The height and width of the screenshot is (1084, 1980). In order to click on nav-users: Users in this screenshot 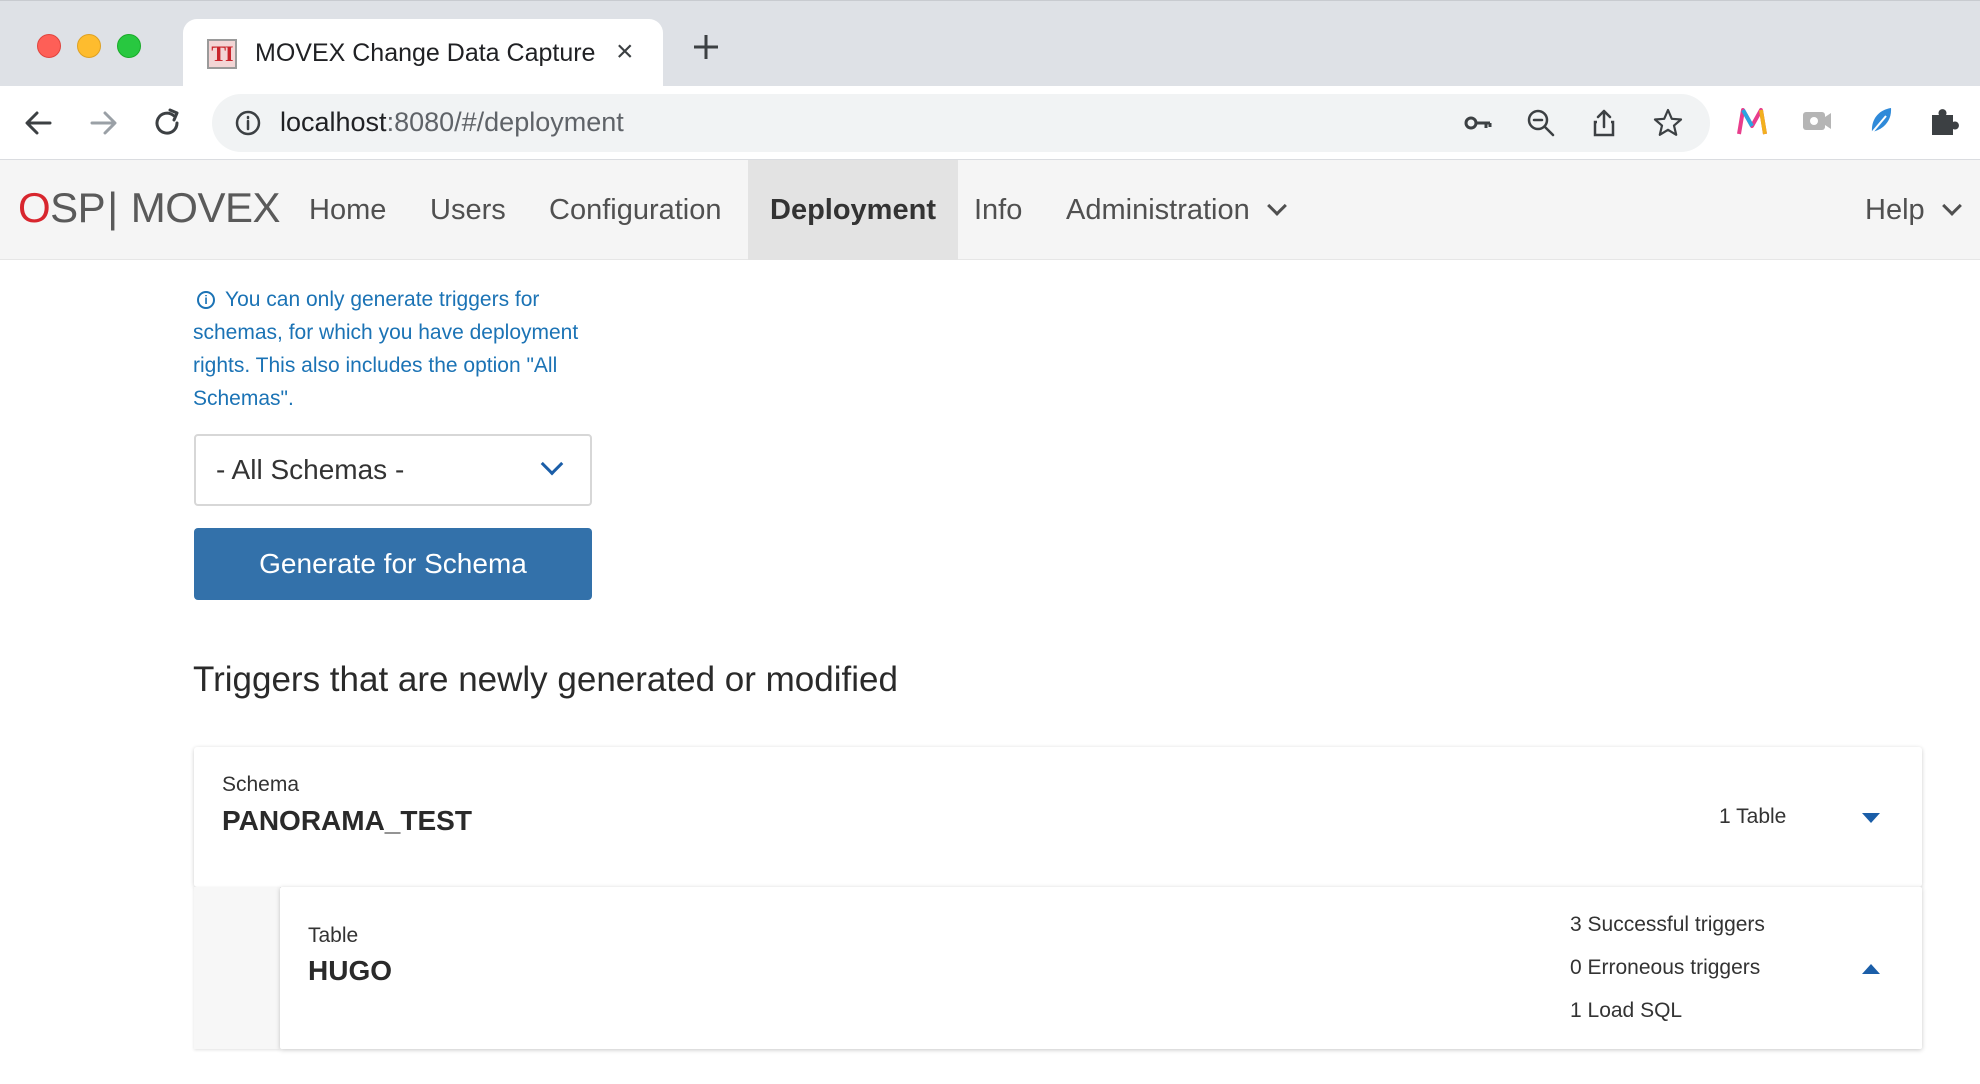, I will do `click(468, 210)`.